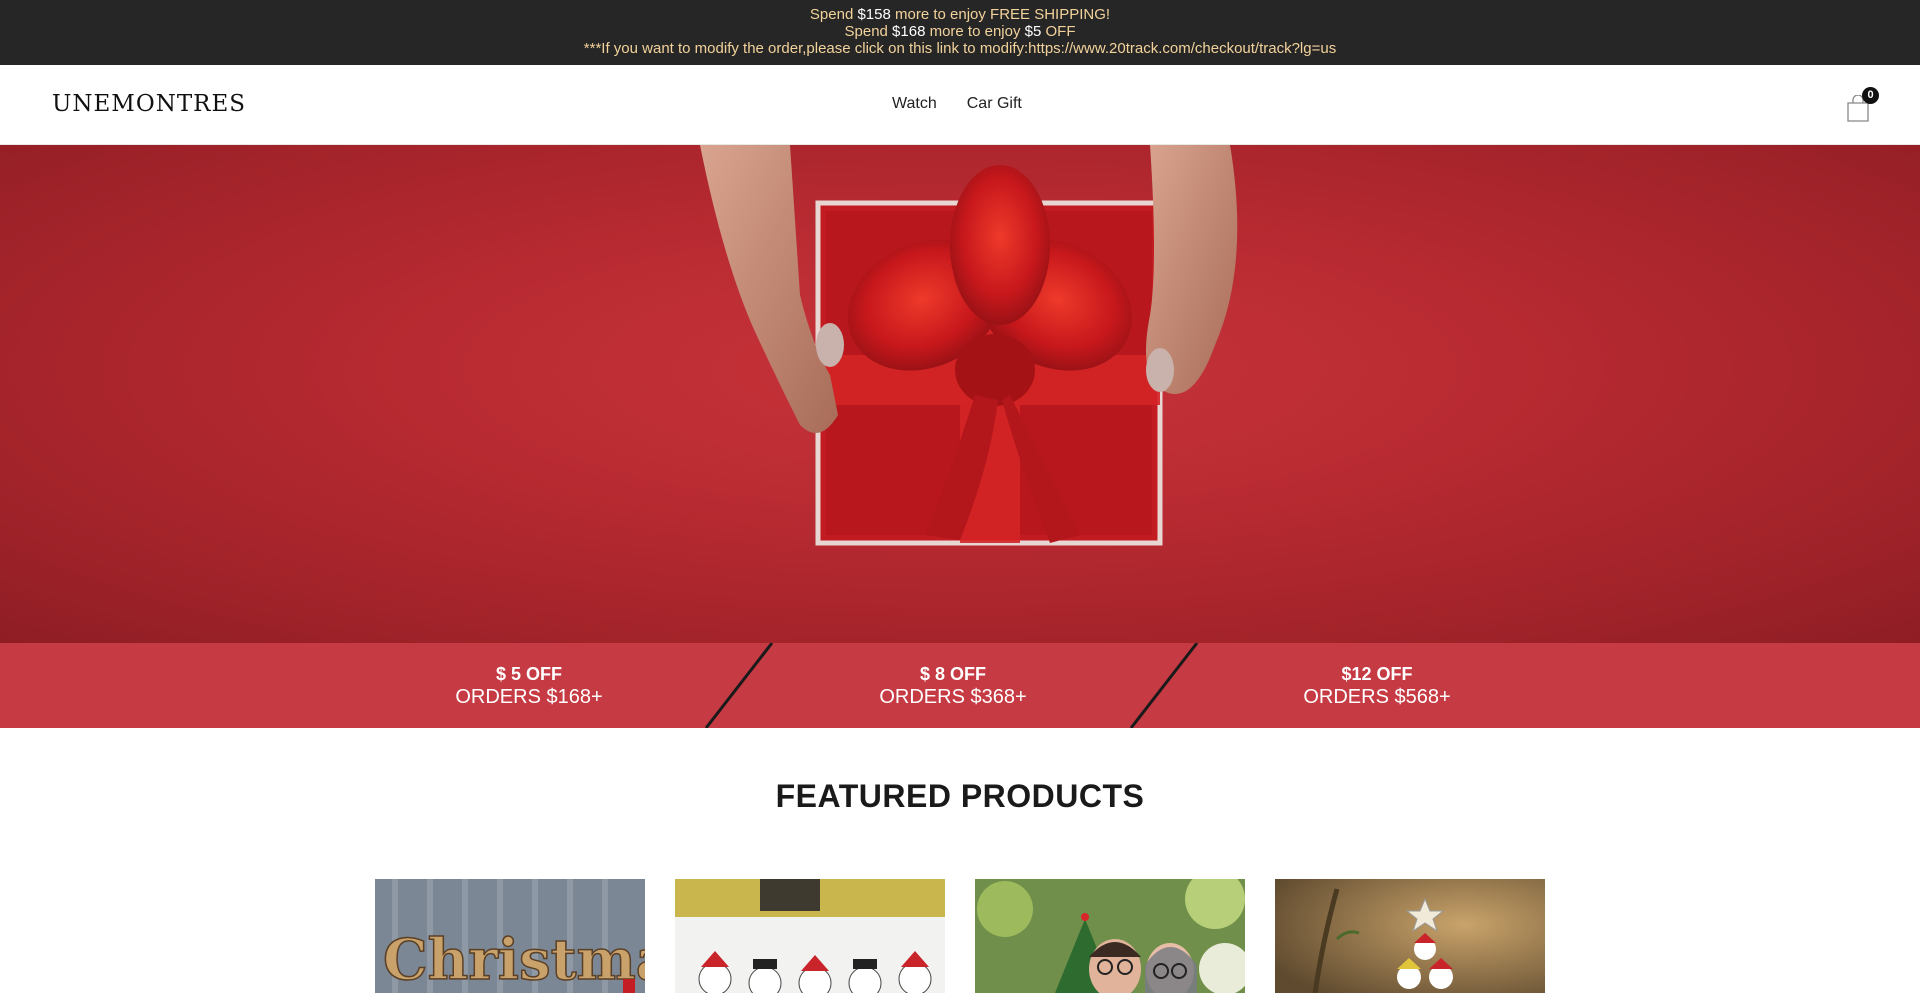 Image resolution: width=1920 pixels, height=993 pixels. What do you see at coordinates (909, 31) in the screenshot?
I see `discount-threshold-amount: $168` at bounding box center [909, 31].